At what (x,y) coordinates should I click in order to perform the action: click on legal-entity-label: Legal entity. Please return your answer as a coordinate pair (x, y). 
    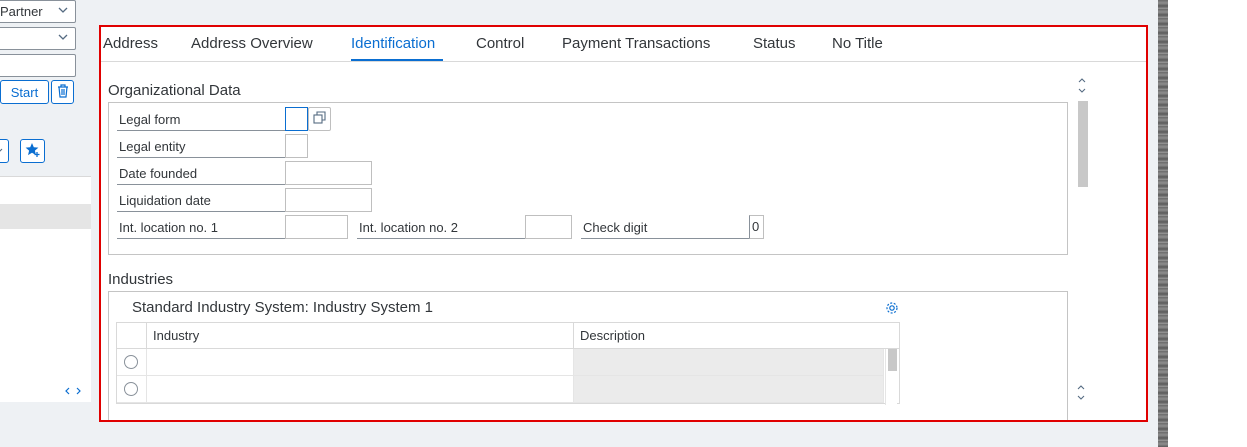
    Looking at the image, I should click on (201, 147).